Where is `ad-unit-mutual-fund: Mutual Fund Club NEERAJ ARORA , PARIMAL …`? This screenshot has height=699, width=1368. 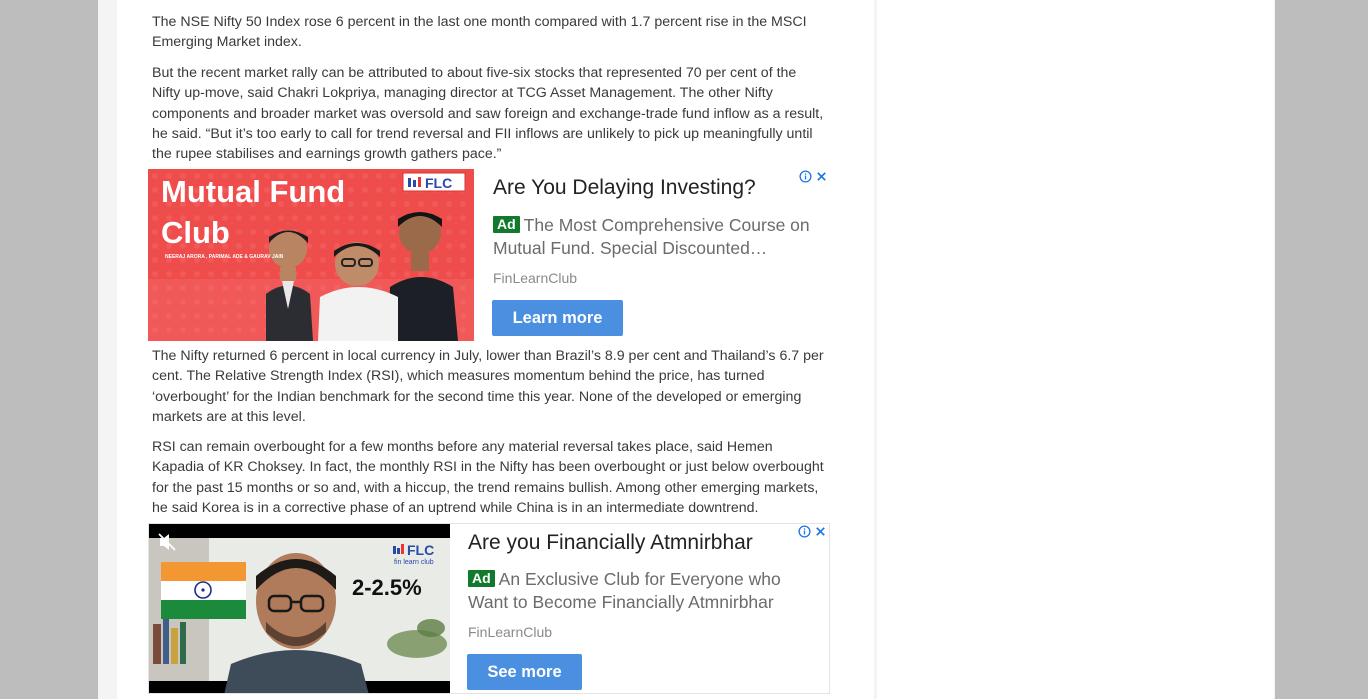
ad-unit-mutual-fund: Mutual Fund Club NEERAJ ARORA , PARIMAL … is located at coordinates (489, 255).